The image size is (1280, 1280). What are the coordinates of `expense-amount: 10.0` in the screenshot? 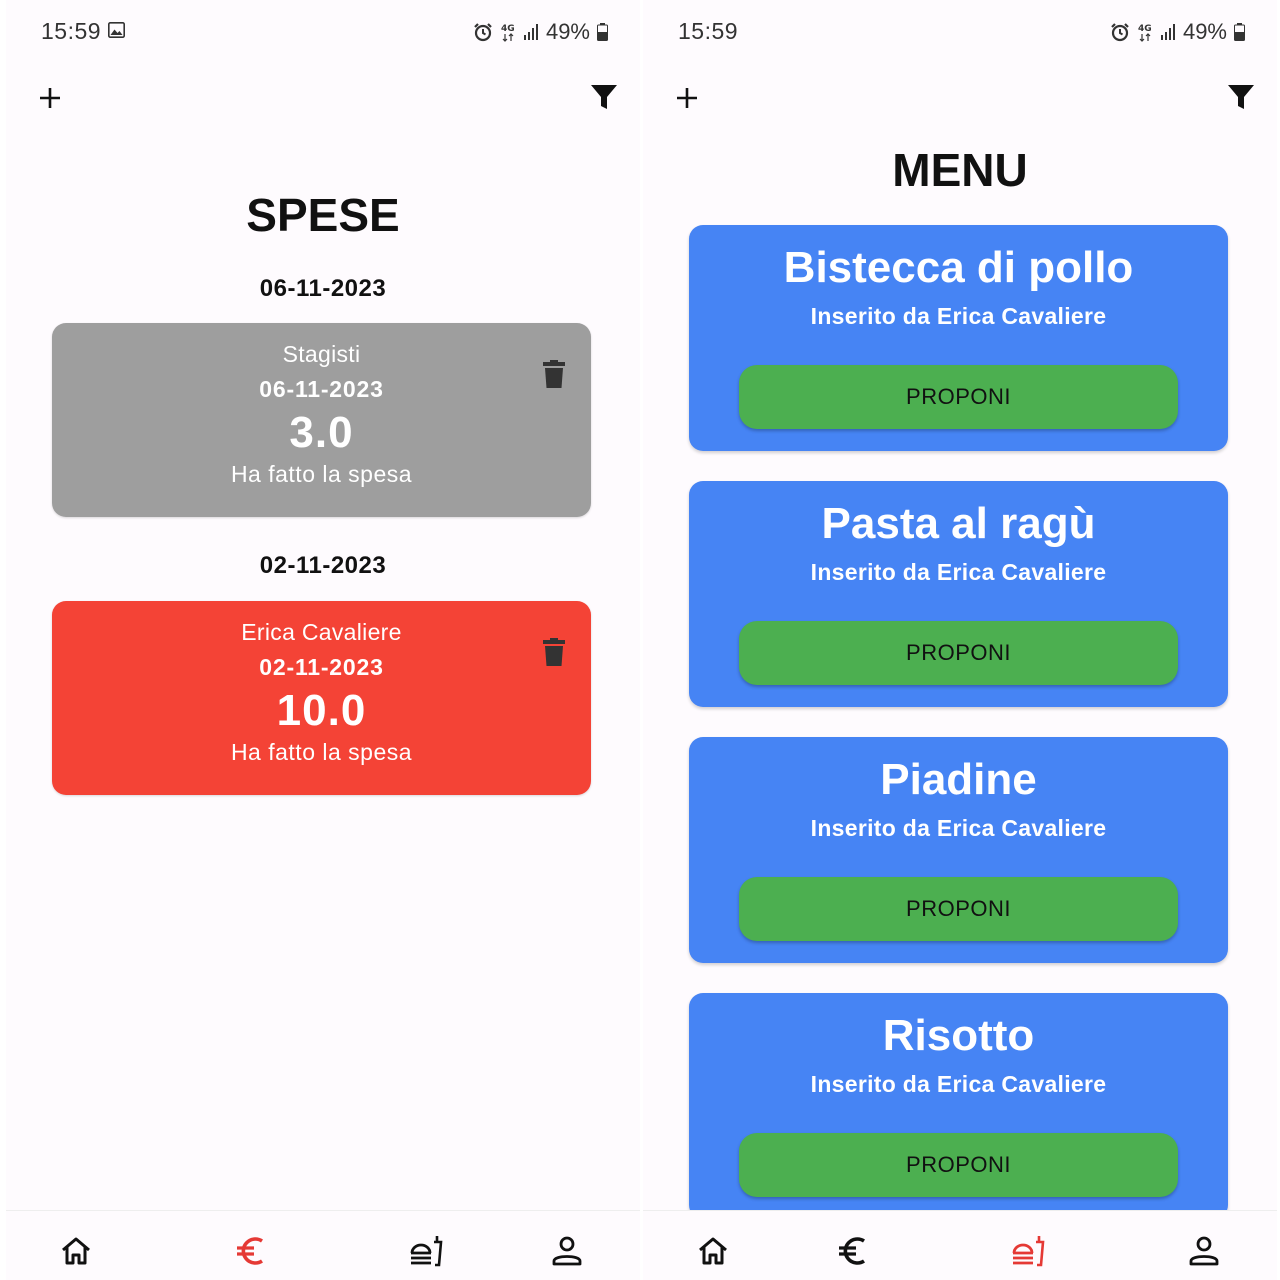 It's located at (321, 710).